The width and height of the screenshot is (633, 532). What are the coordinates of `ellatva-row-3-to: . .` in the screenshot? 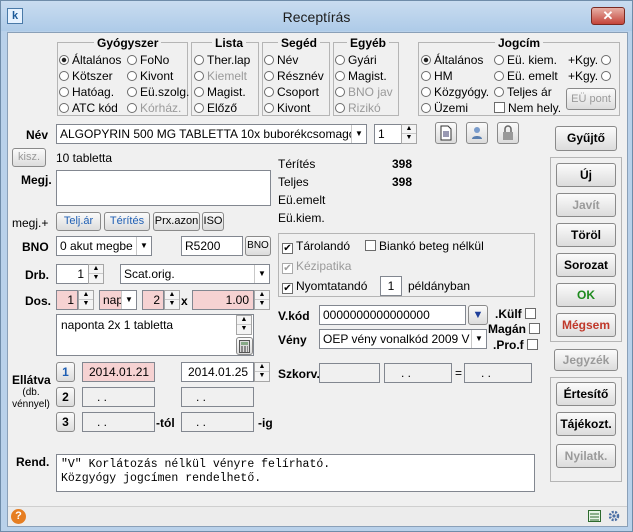 It's located at (217, 422).